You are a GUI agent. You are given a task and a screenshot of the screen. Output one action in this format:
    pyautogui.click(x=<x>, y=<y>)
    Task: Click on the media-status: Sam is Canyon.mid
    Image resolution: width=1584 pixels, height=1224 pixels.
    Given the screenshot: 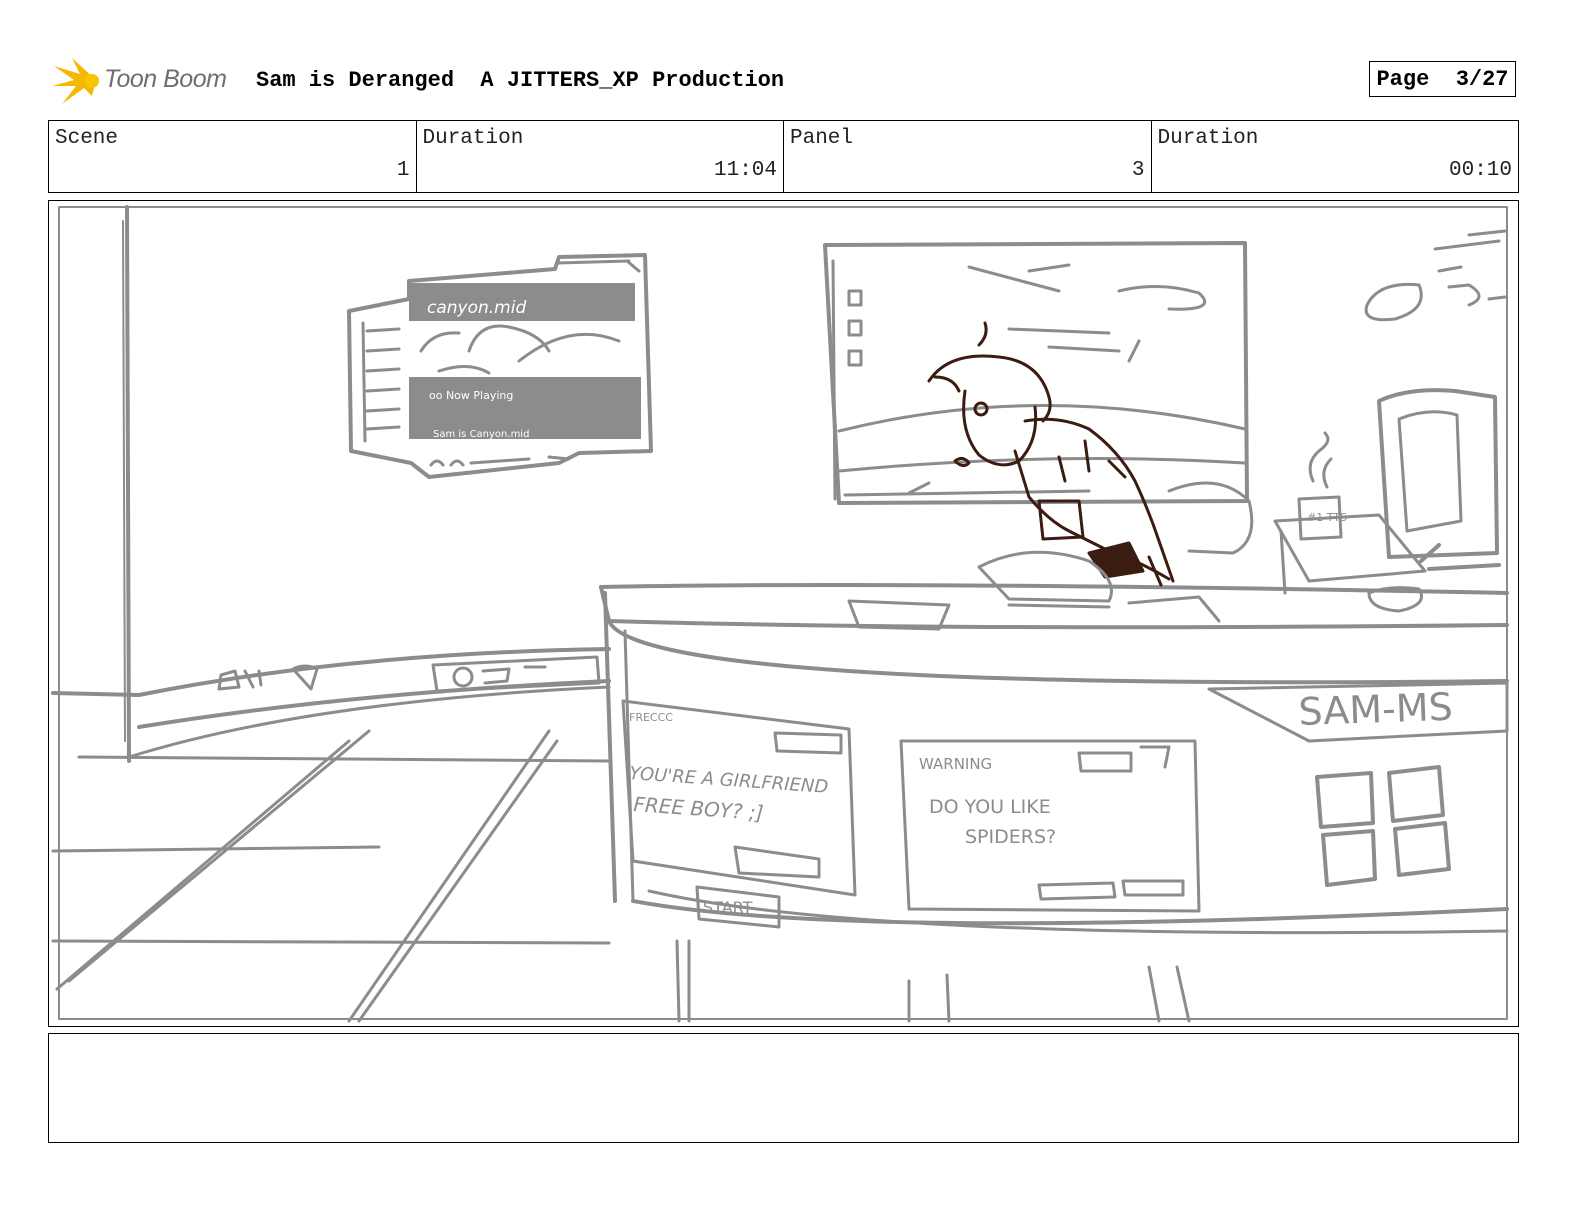 What is the action you would take?
    pyautogui.click(x=481, y=434)
    